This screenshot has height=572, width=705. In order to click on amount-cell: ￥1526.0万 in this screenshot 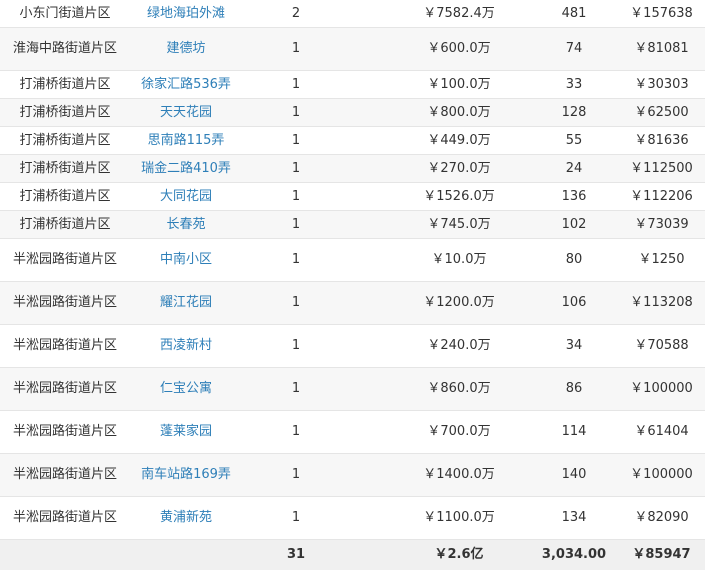, I will do `click(440, 196)`.